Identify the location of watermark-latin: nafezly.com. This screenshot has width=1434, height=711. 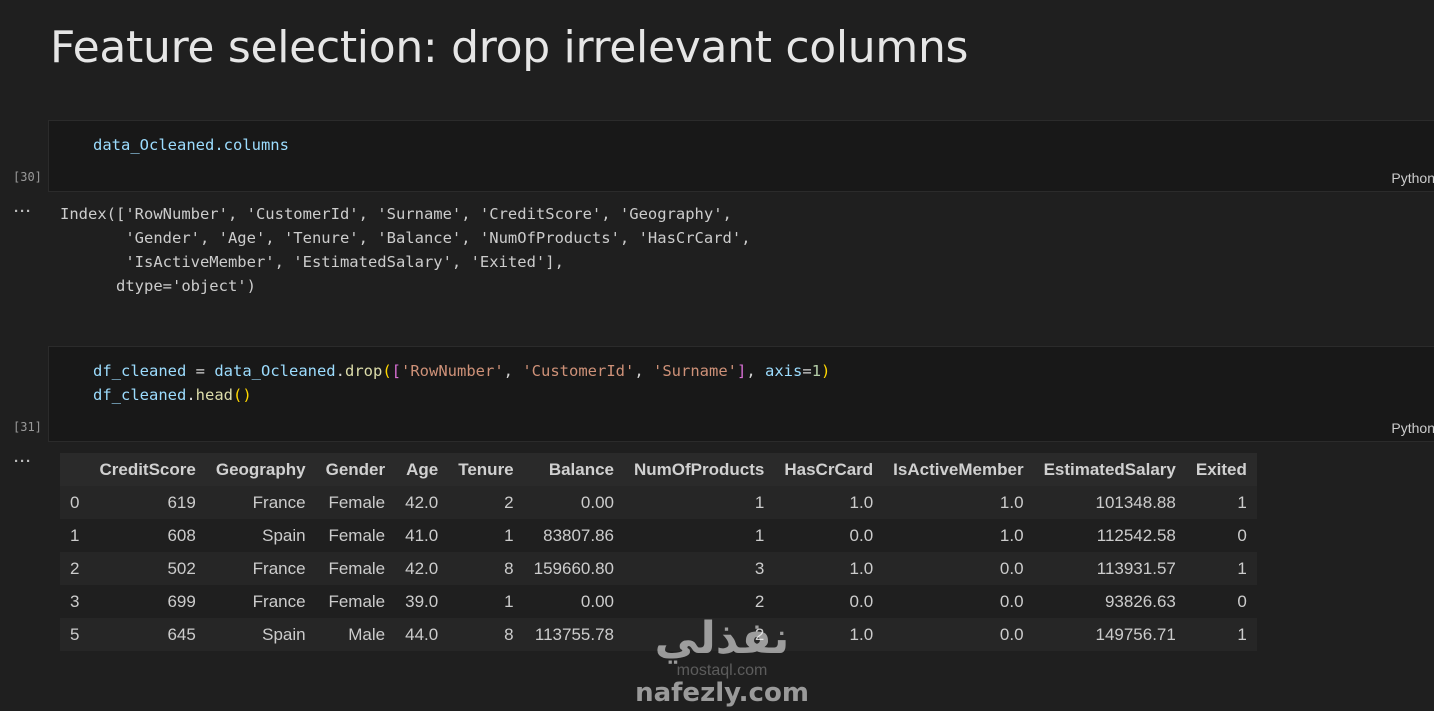
(722, 693).